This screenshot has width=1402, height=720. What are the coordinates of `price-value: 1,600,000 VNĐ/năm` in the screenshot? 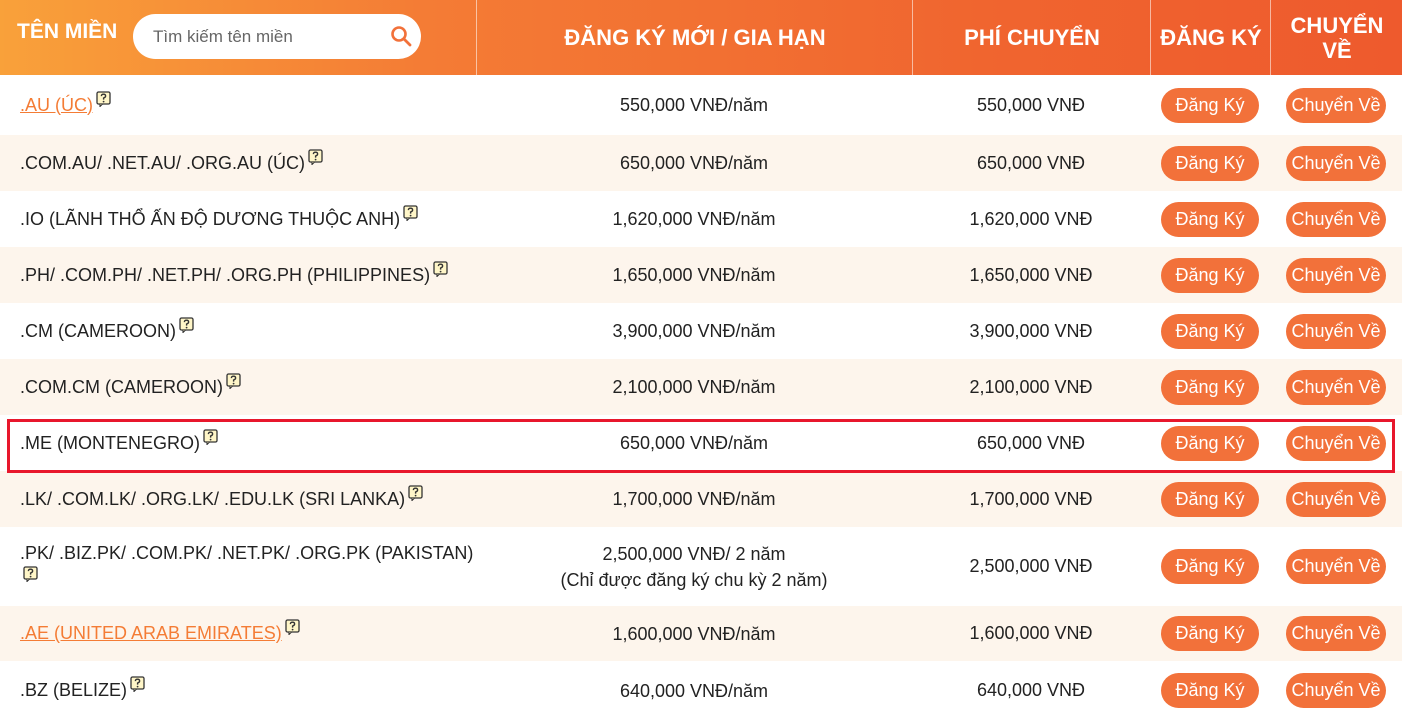 It's located at (694, 633).